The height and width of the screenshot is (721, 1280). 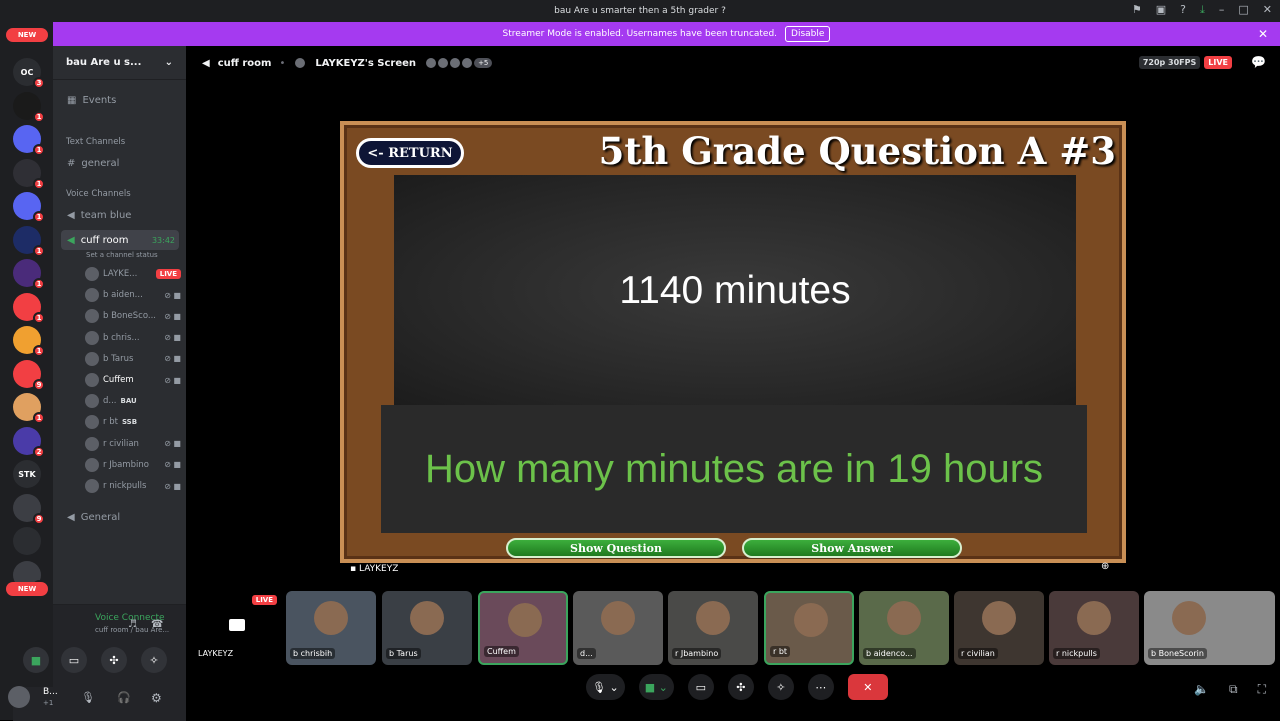 What do you see at coordinates (132, 624) in the screenshot?
I see `soundboard-icon: ♬` at bounding box center [132, 624].